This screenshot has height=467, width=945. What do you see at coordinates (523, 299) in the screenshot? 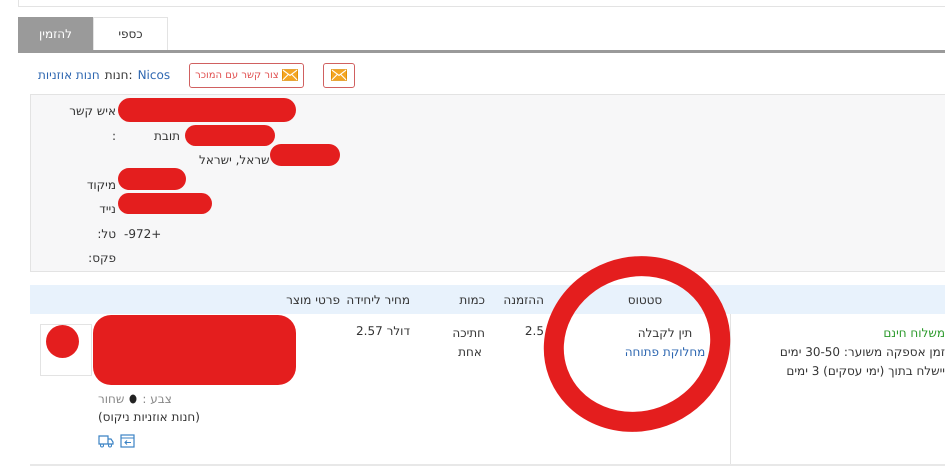
I see `column-header: ההזמנה` at bounding box center [523, 299].